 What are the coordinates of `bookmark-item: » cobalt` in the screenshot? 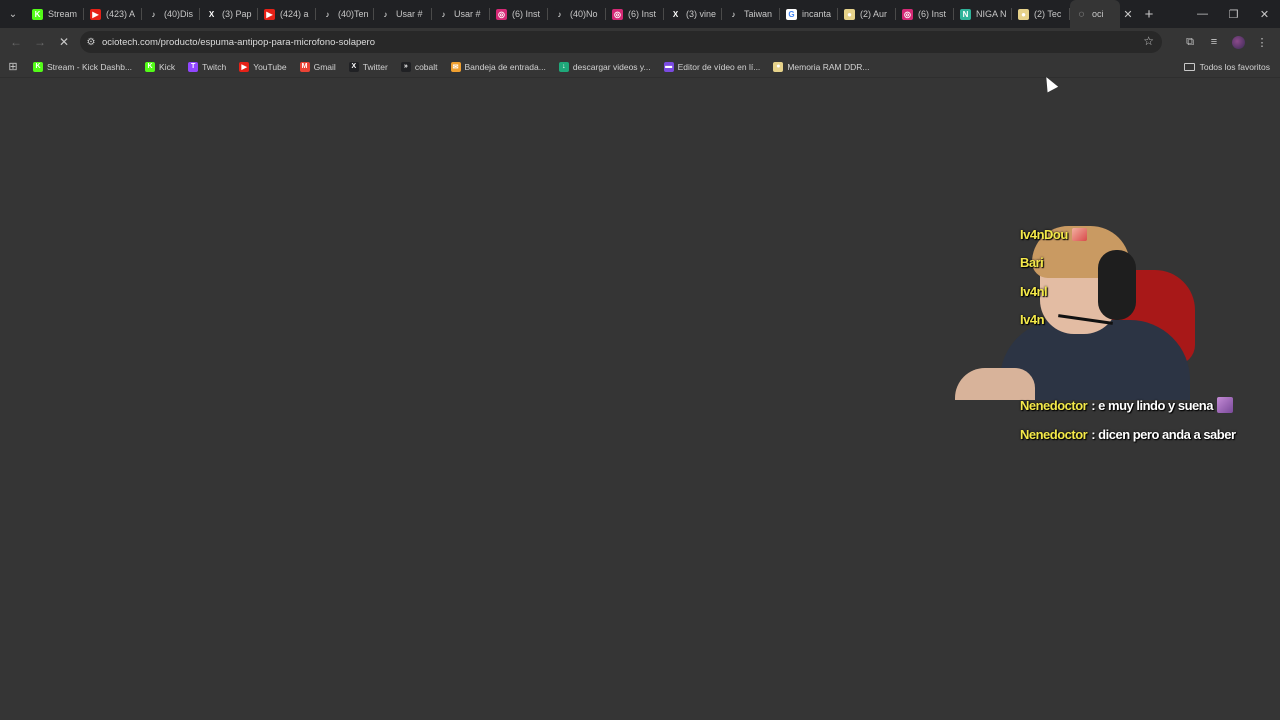 It's located at (419, 67).